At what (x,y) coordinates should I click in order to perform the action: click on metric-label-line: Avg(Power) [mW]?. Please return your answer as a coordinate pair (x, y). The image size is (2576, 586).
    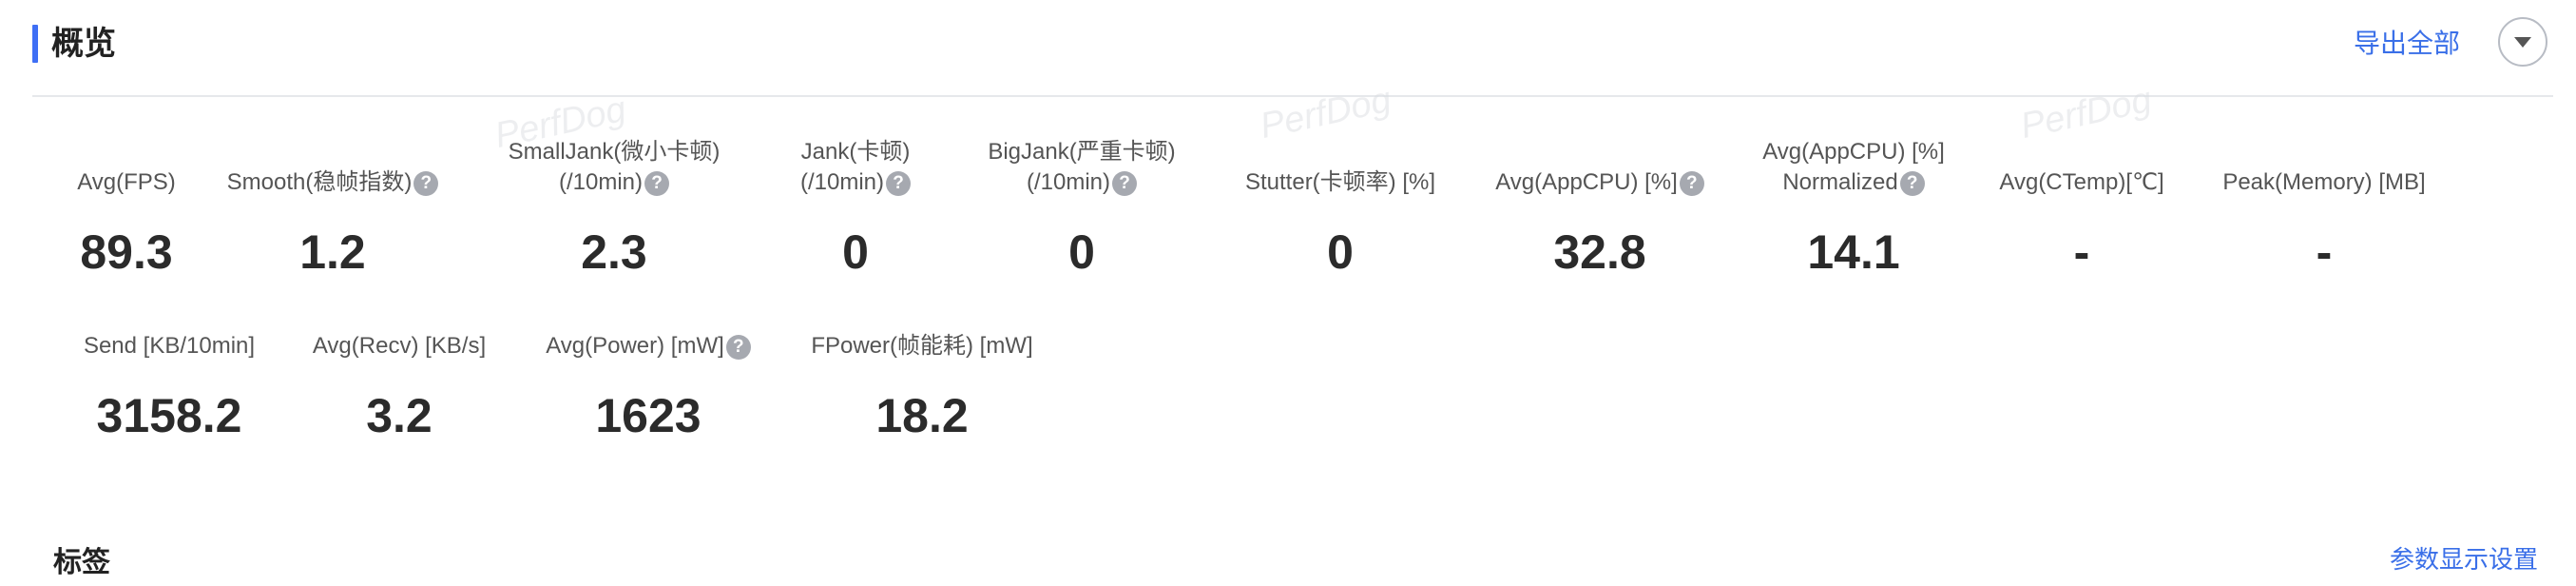
    Looking at the image, I should click on (648, 346).